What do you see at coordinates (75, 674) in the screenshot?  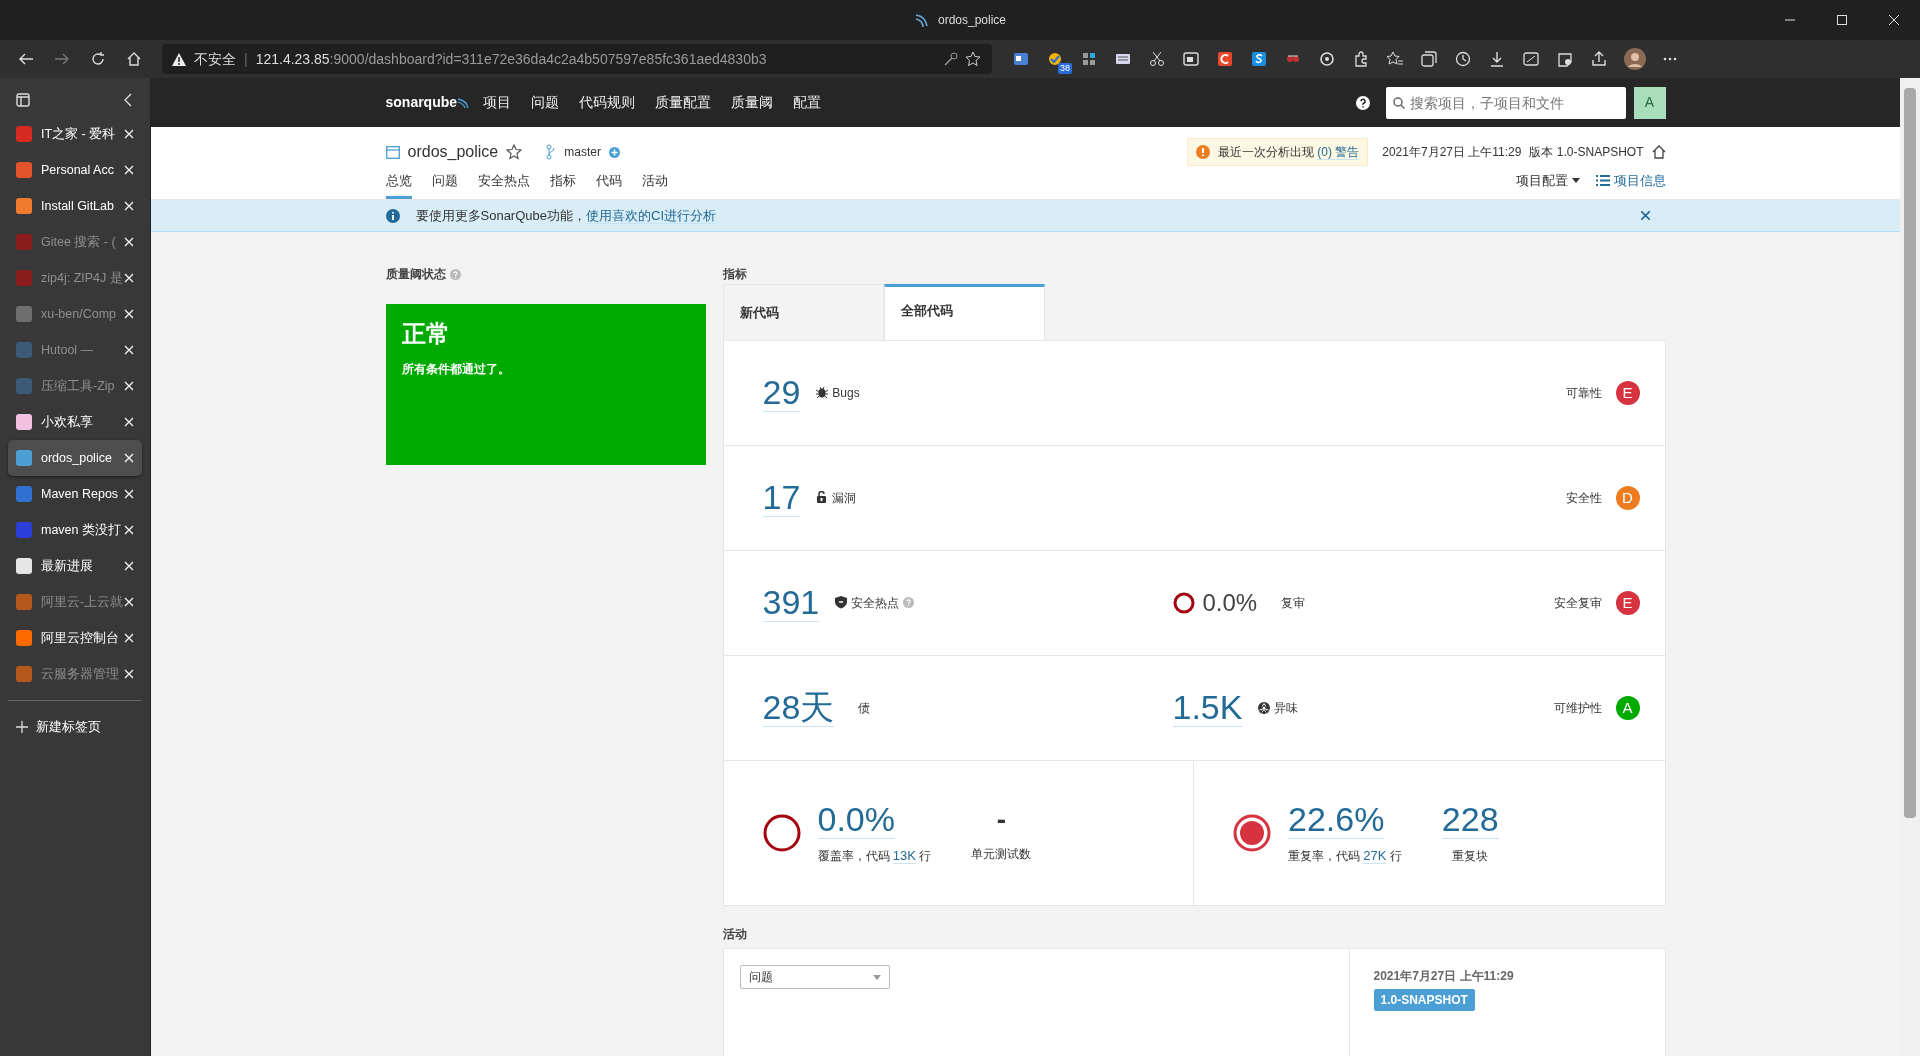 I see `browser-tab: 云服务器管理` at bounding box center [75, 674].